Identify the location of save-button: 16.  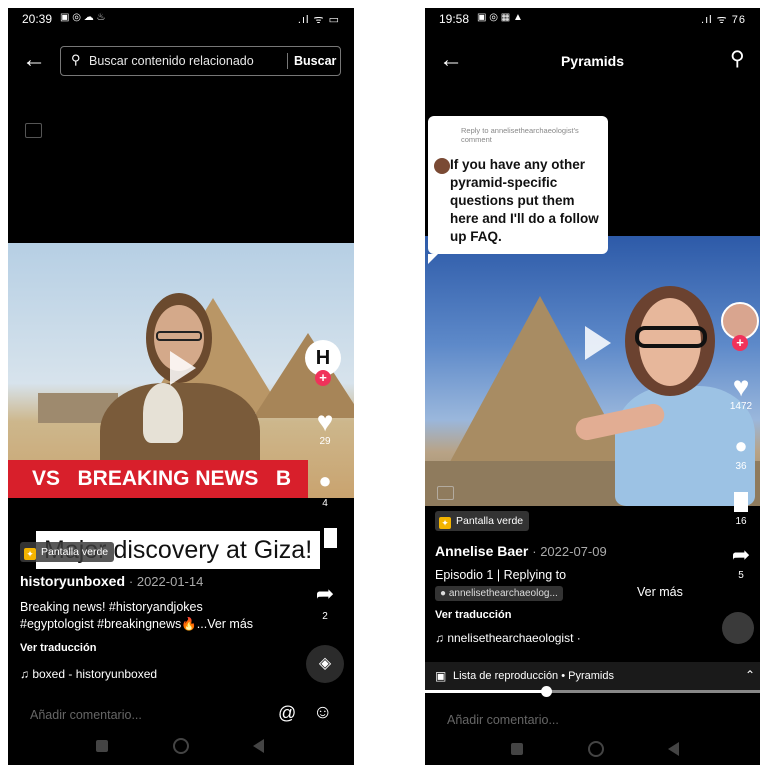
(740, 509).